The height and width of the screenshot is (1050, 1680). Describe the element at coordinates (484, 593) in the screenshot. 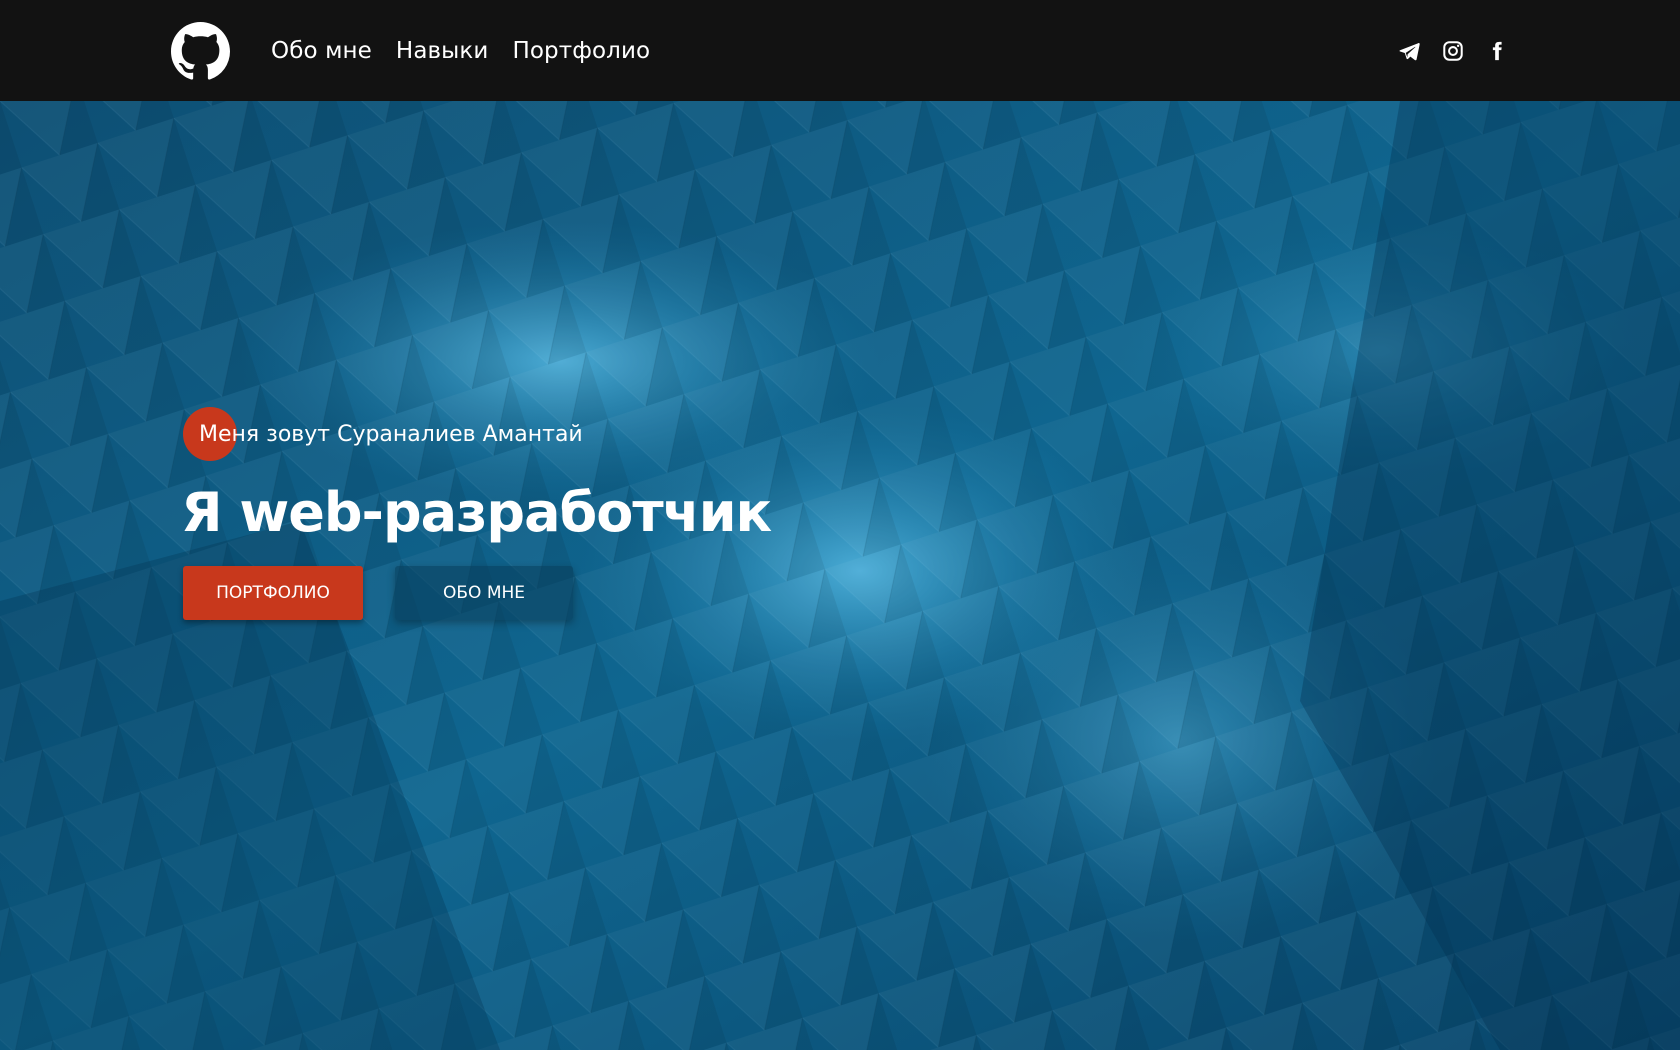

I see `about-button: ОБО МНЕ` at that location.